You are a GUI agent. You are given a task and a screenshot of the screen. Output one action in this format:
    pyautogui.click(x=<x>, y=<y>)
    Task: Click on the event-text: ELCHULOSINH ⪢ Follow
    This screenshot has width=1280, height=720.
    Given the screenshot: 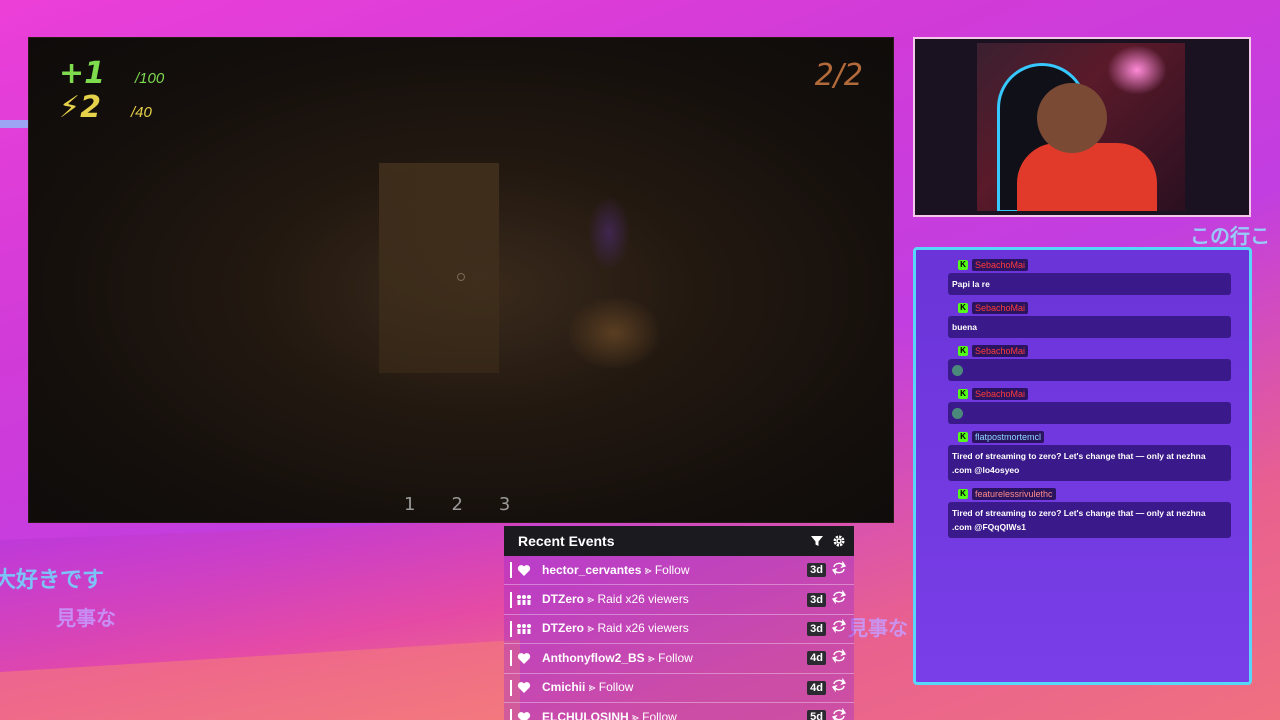 What is the action you would take?
    pyautogui.click(x=674, y=715)
    